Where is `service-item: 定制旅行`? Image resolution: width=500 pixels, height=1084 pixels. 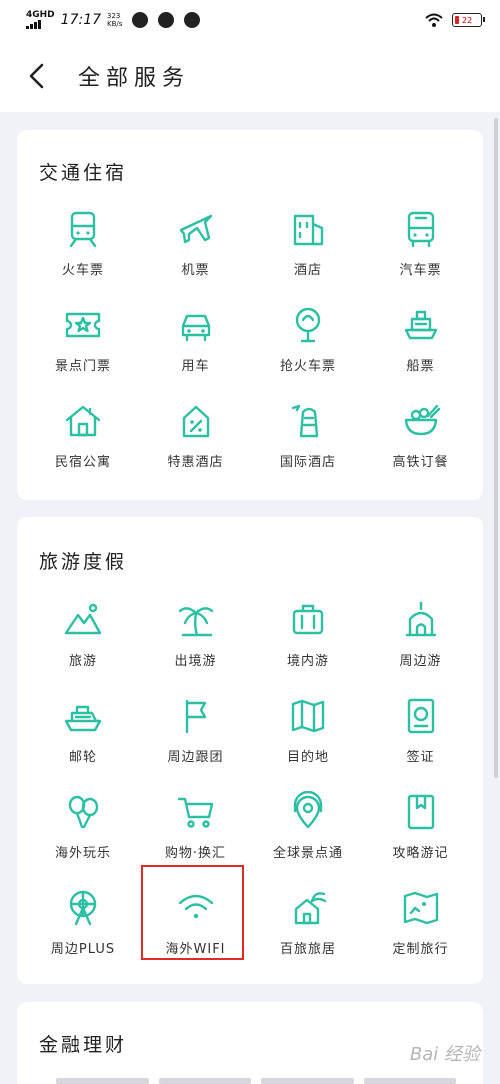
service-item: 定制旅行 is located at coordinates (421, 922).